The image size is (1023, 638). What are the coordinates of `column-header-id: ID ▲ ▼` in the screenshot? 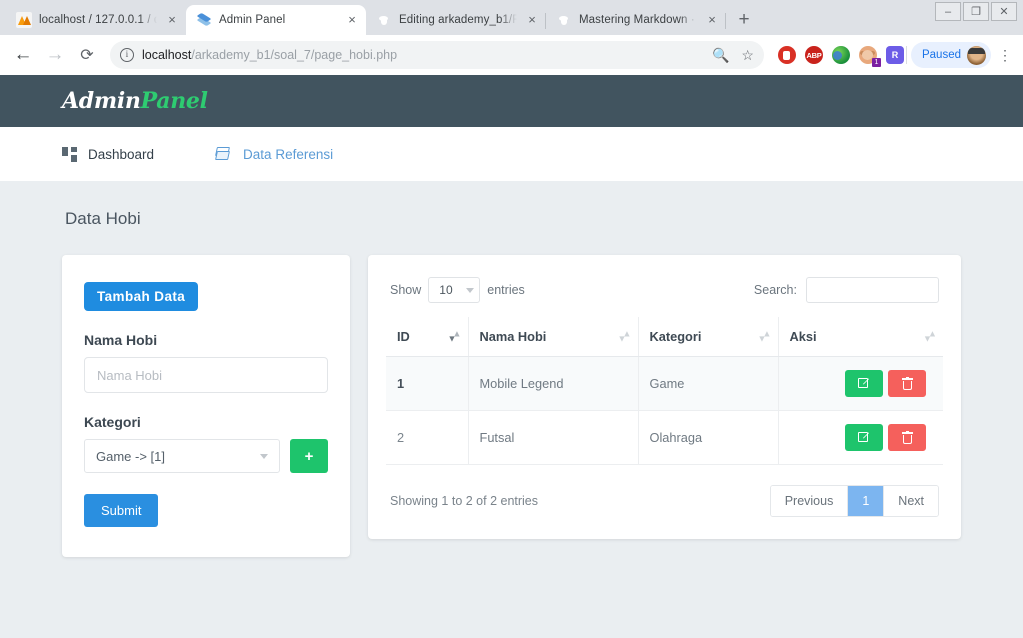 It's located at (427, 337).